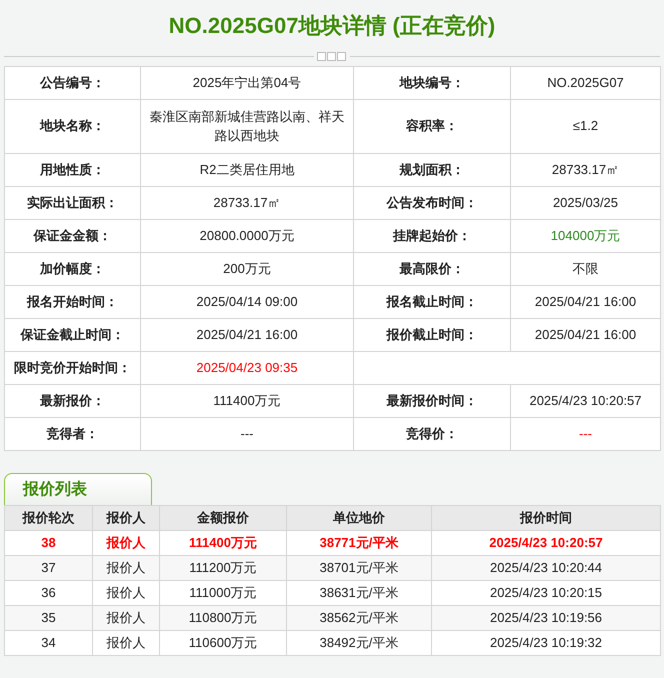 The width and height of the screenshot is (664, 678). What do you see at coordinates (432, 236) in the screenshot?
I see `field-label: 挂牌起始价：` at bounding box center [432, 236].